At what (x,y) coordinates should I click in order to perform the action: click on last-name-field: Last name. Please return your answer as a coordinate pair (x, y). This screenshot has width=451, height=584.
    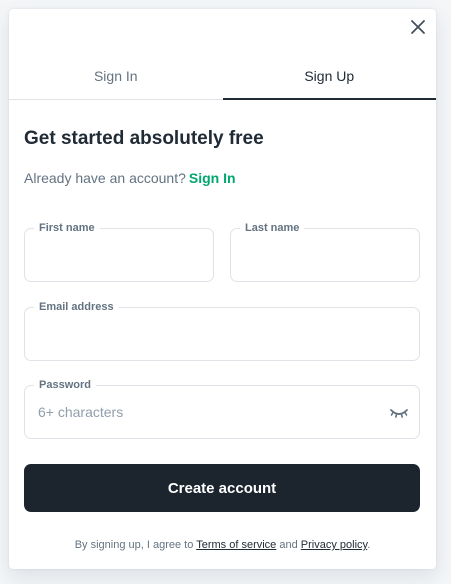
    Looking at the image, I should click on (325, 251).